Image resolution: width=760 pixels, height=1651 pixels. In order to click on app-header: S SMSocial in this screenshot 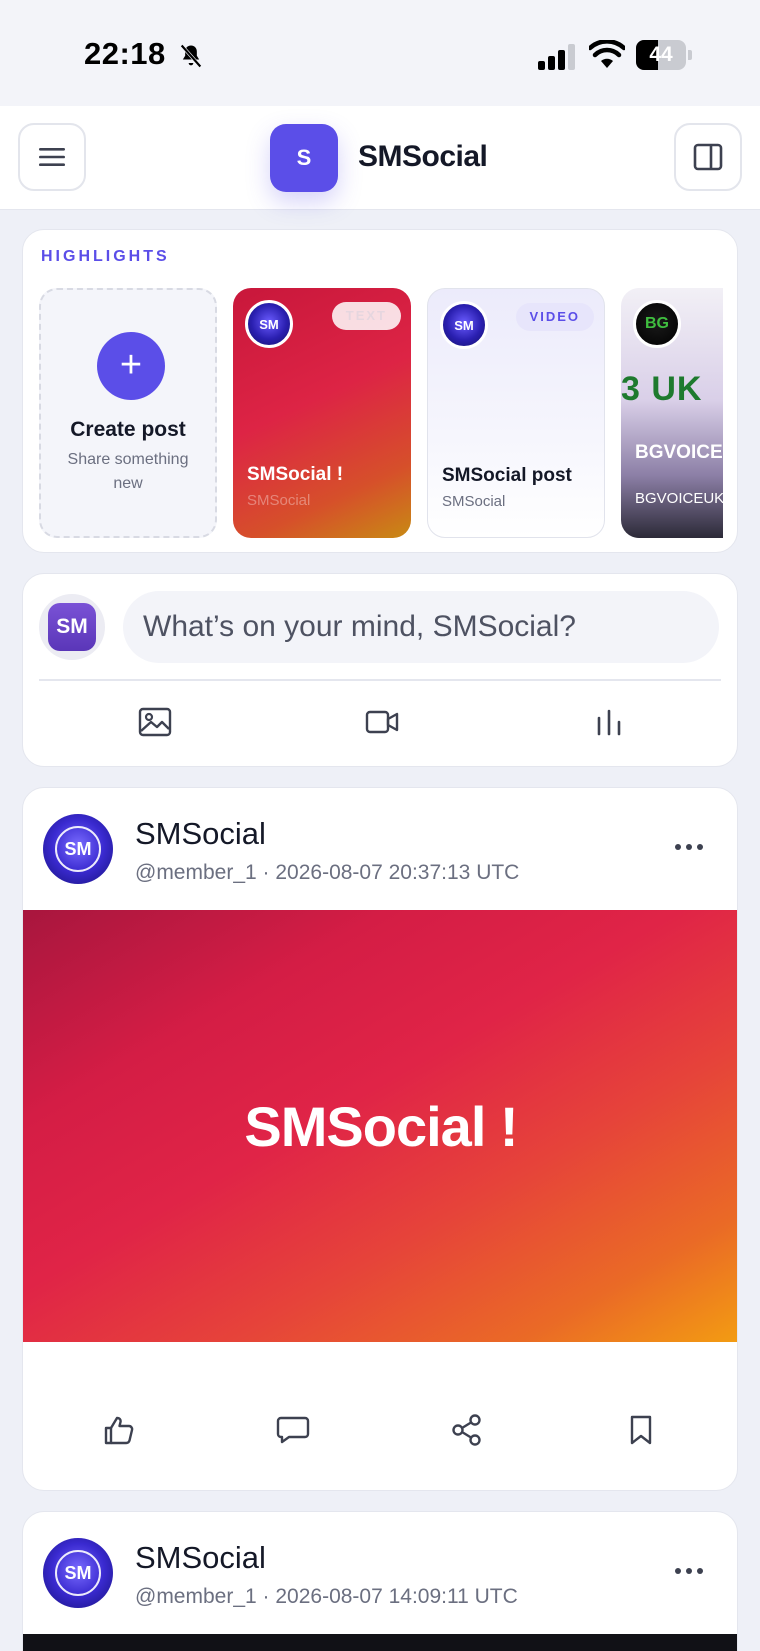, I will do `click(380, 158)`.